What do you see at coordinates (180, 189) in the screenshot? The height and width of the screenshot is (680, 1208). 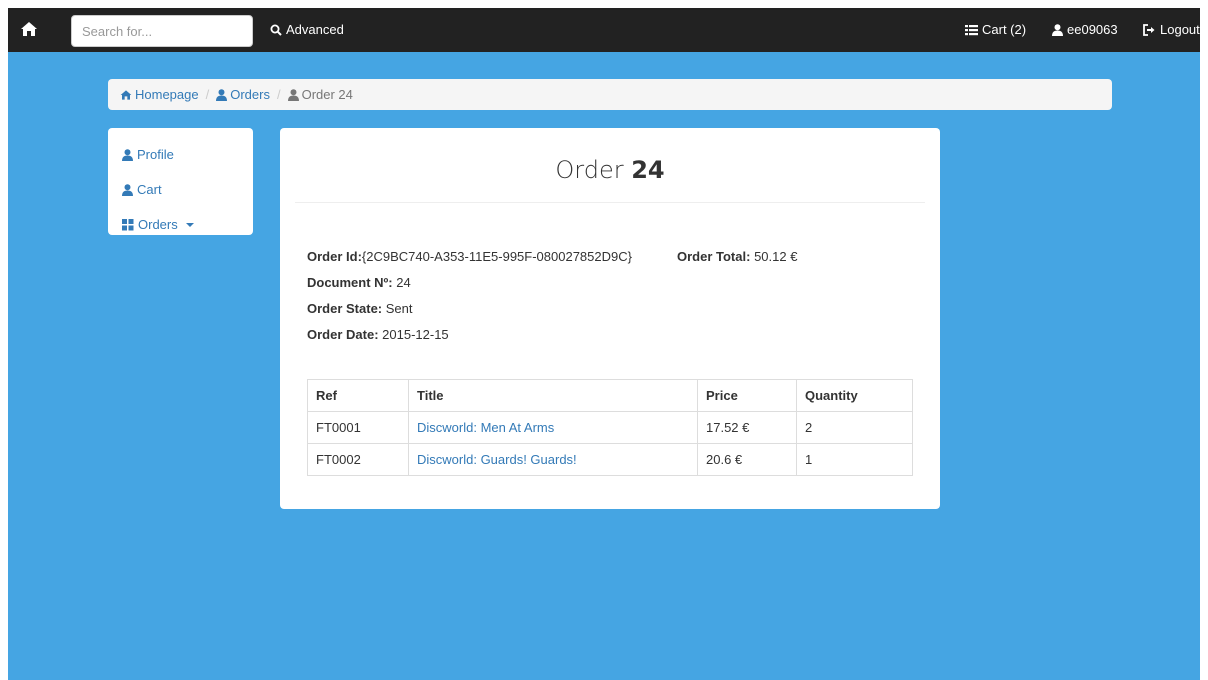 I see `sidebar-item-cart: Cart` at bounding box center [180, 189].